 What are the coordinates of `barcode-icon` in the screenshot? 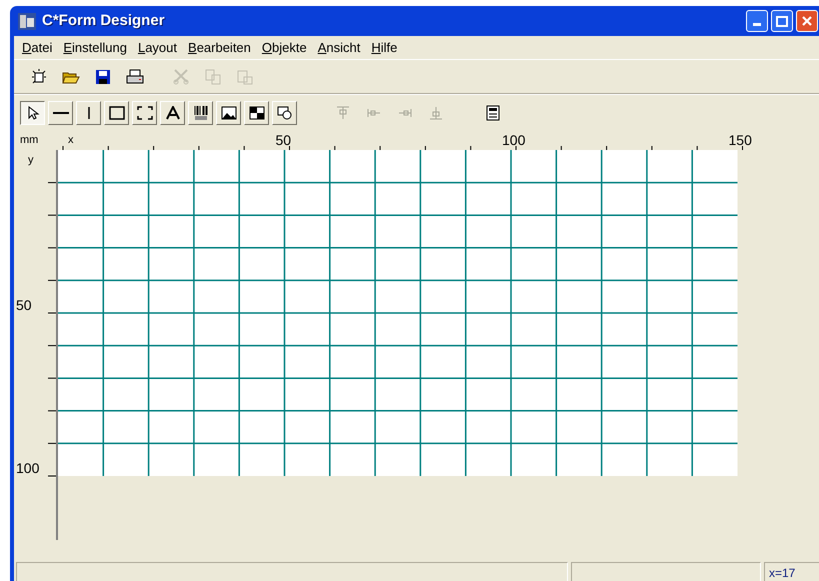 It's located at (200, 112).